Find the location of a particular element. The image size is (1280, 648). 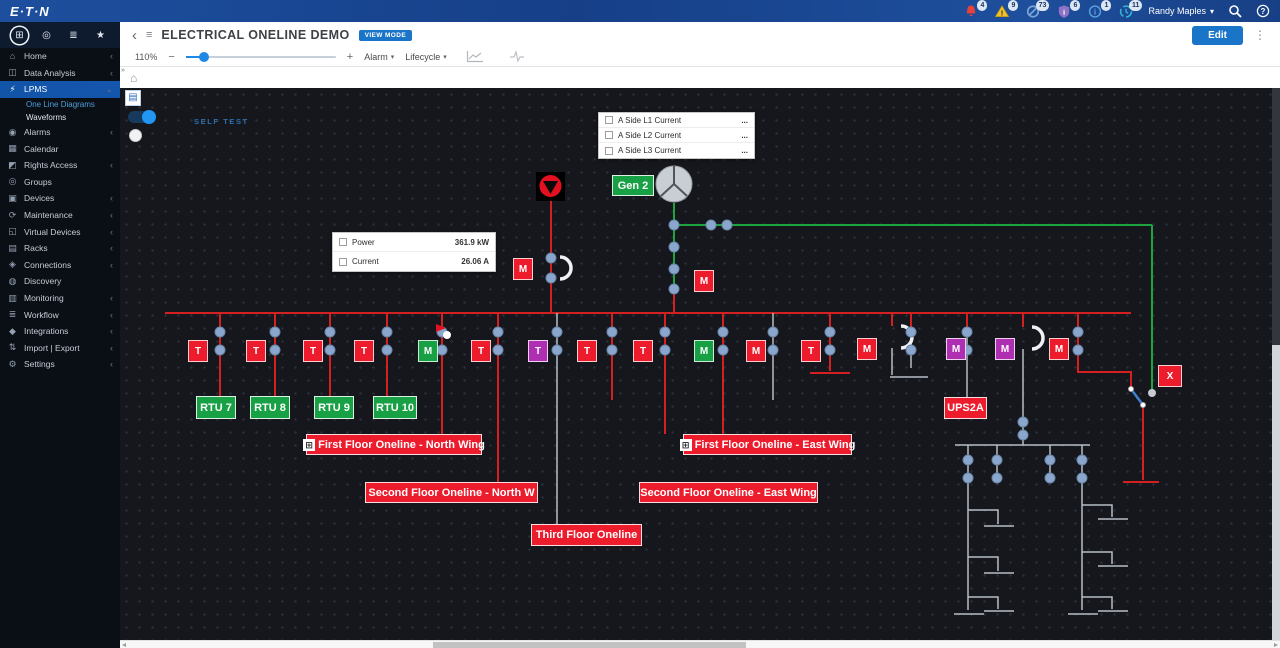

zoom-out-button: − is located at coordinates (171, 57).